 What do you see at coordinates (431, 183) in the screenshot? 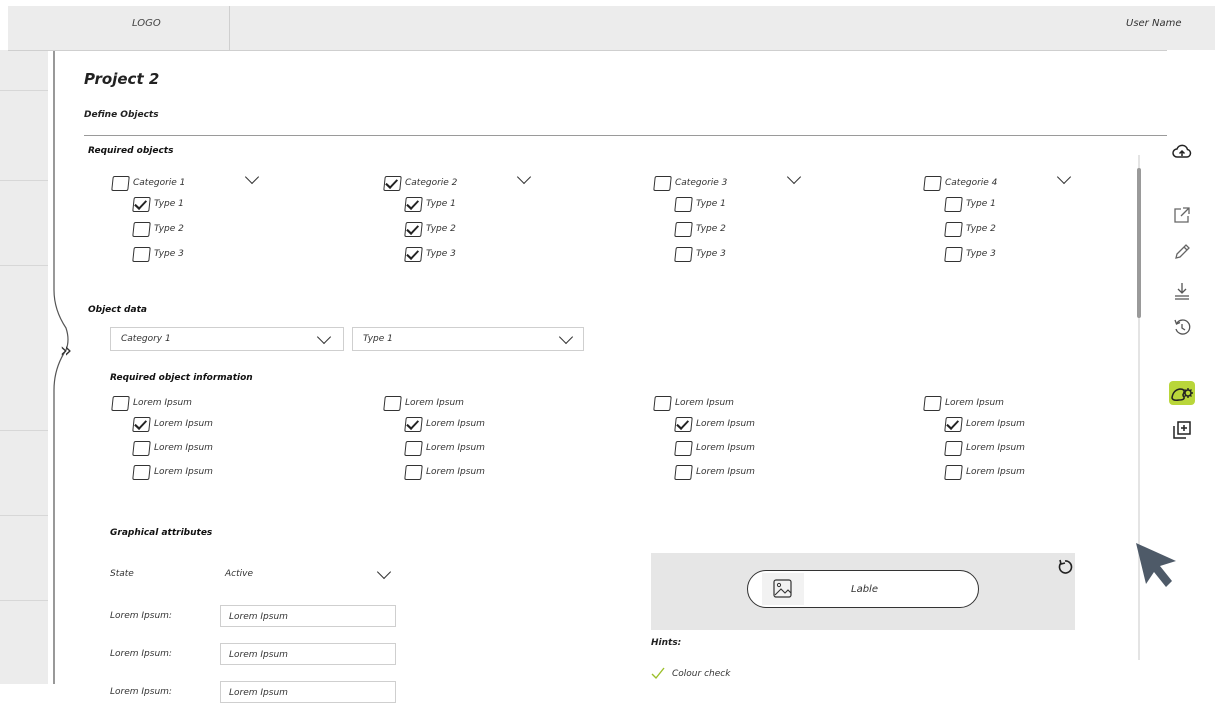
I see `category-label: Categorie 2` at bounding box center [431, 183].